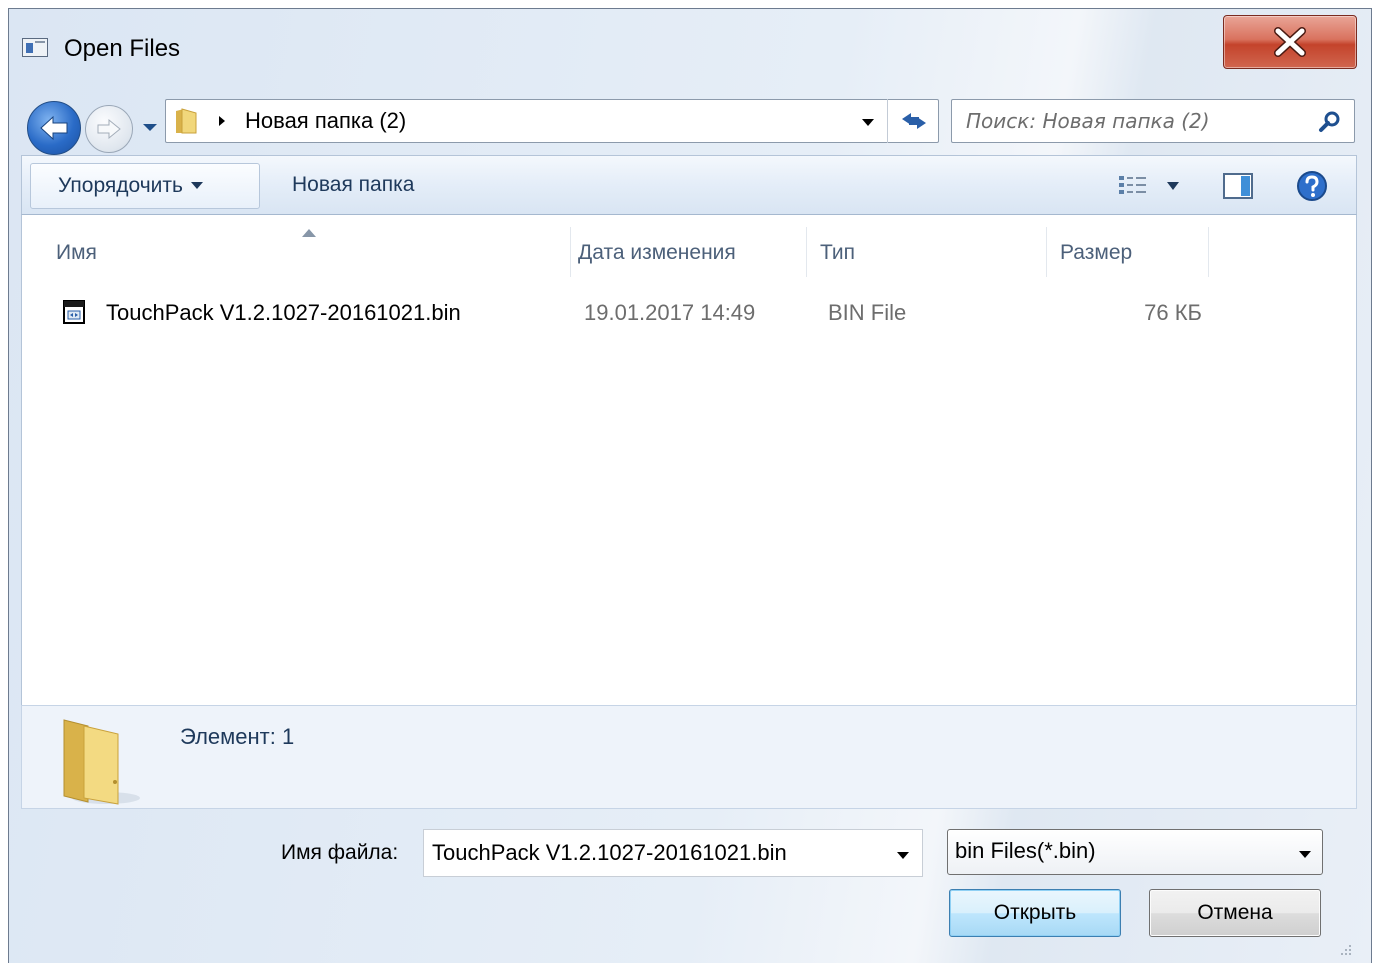 Image resolution: width=1378 pixels, height=963 pixels. Describe the element at coordinates (1173, 312) in the screenshot. I see `file-size: 76 КБ` at that location.